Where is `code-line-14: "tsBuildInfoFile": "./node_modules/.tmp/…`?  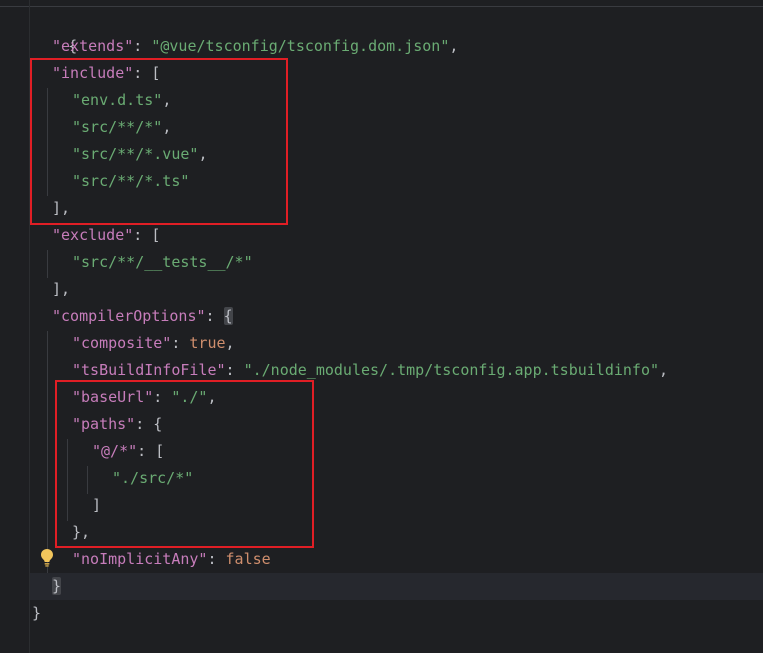
code-line-14: "tsBuildInfoFile": "./node_modules/.tmp/… is located at coordinates (370, 370).